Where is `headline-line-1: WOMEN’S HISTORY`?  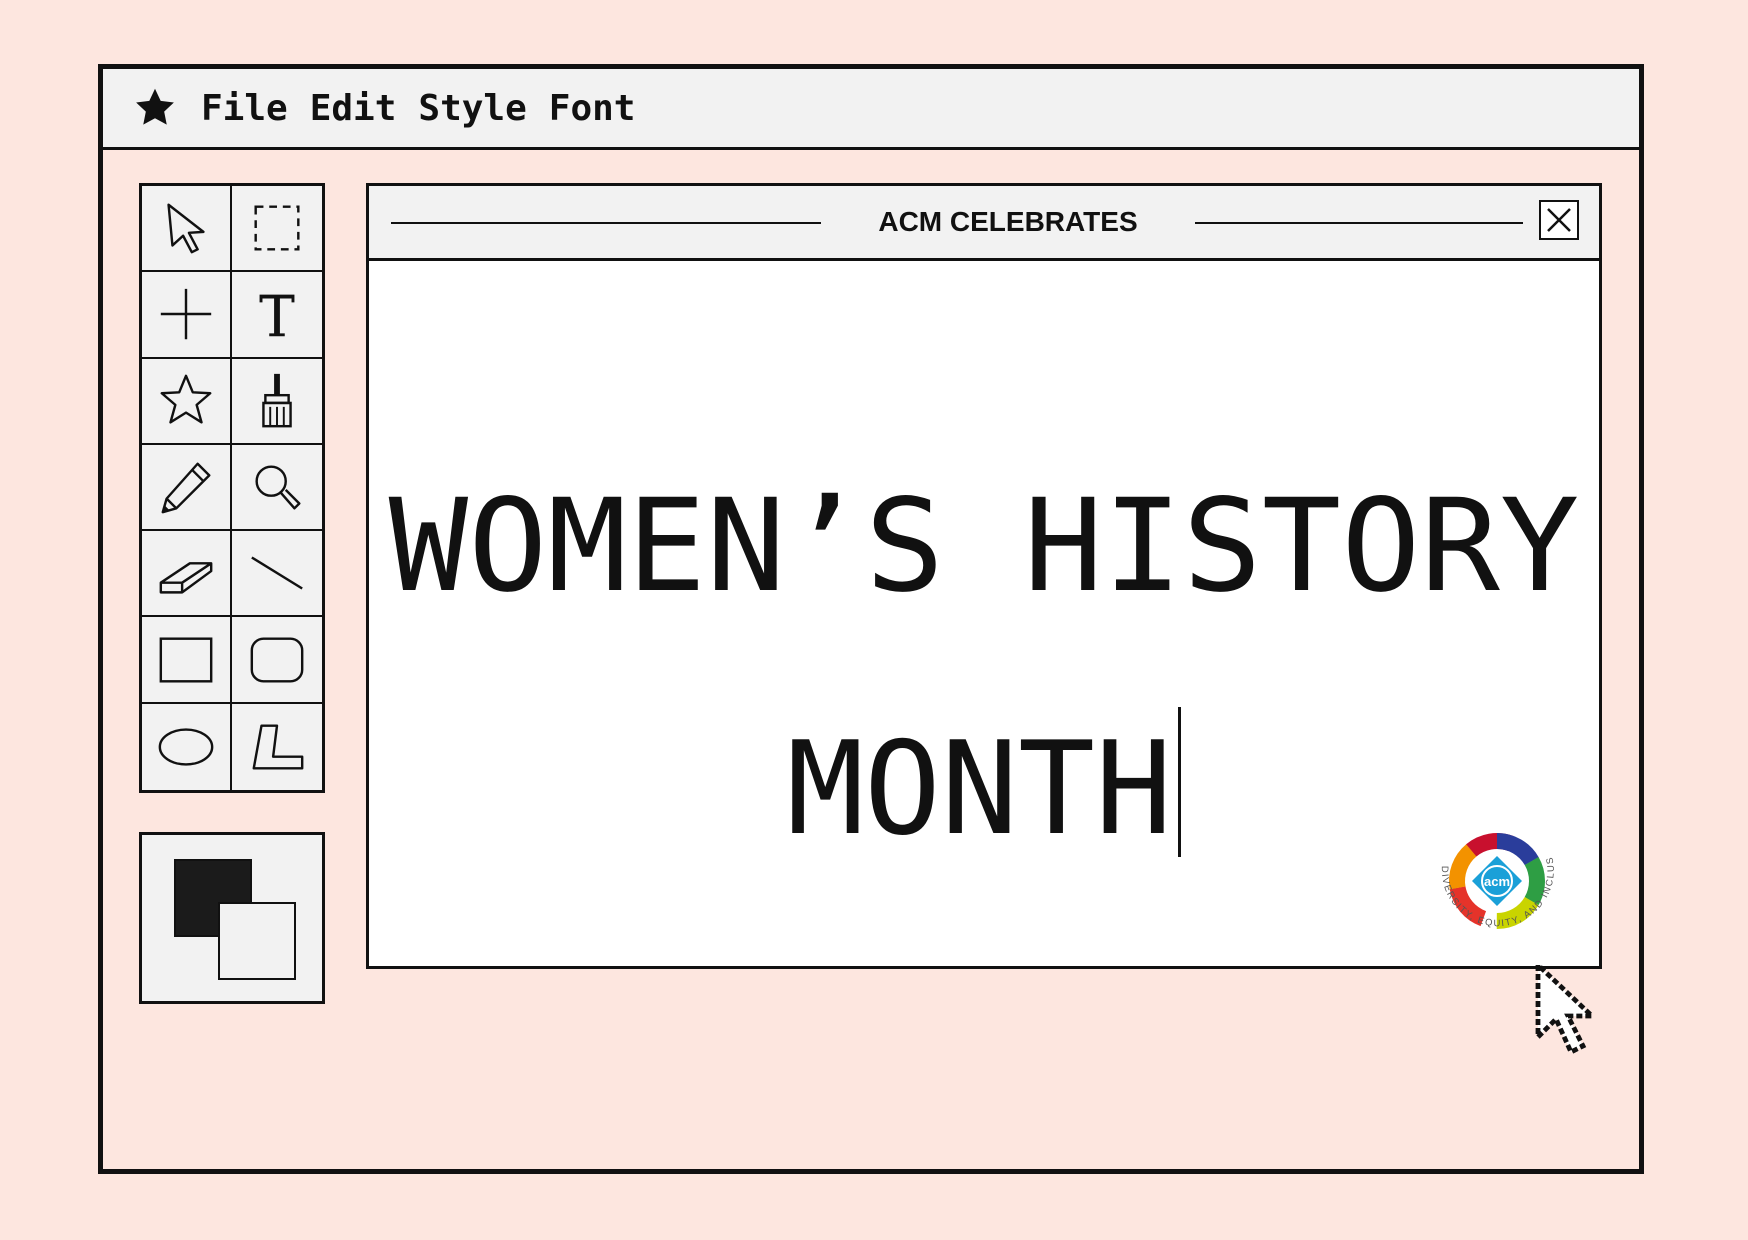
headline-line-1: WOMEN’S HISTORY is located at coordinates (984, 546).